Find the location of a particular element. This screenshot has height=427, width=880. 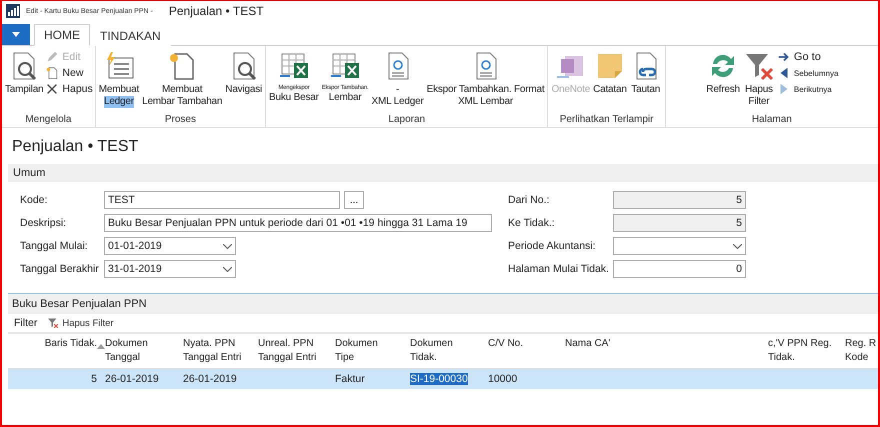

ribbon-group-label: Laporan is located at coordinates (407, 120).